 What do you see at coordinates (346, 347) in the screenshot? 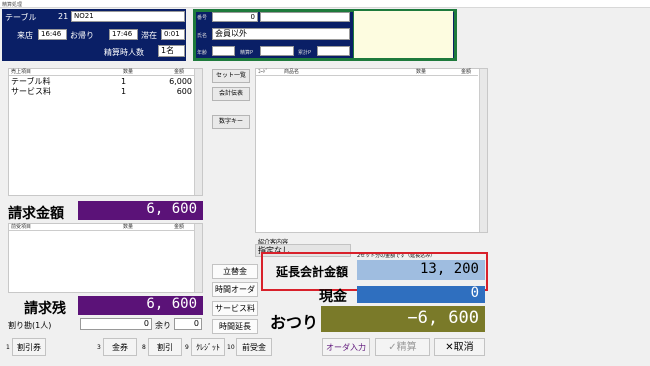
I see `order-input-button: オーダ入力` at bounding box center [346, 347].